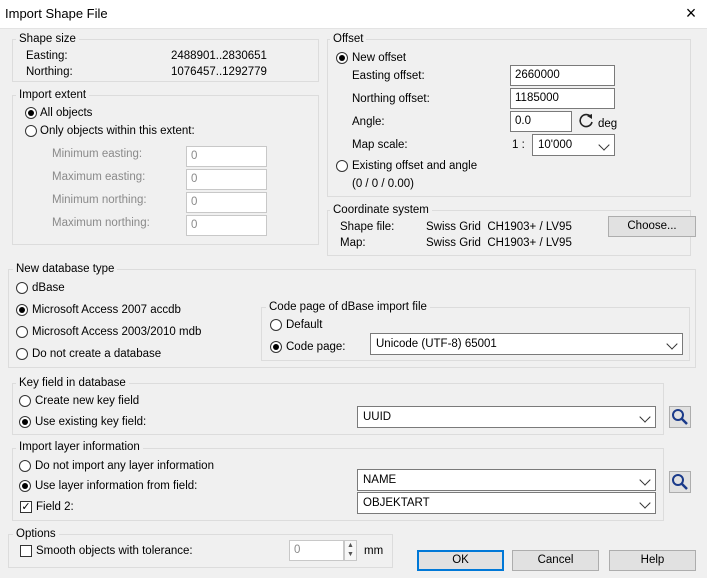 The height and width of the screenshot is (578, 707). Describe the element at coordinates (25, 401) in the screenshot. I see `create-key-radio` at that location.